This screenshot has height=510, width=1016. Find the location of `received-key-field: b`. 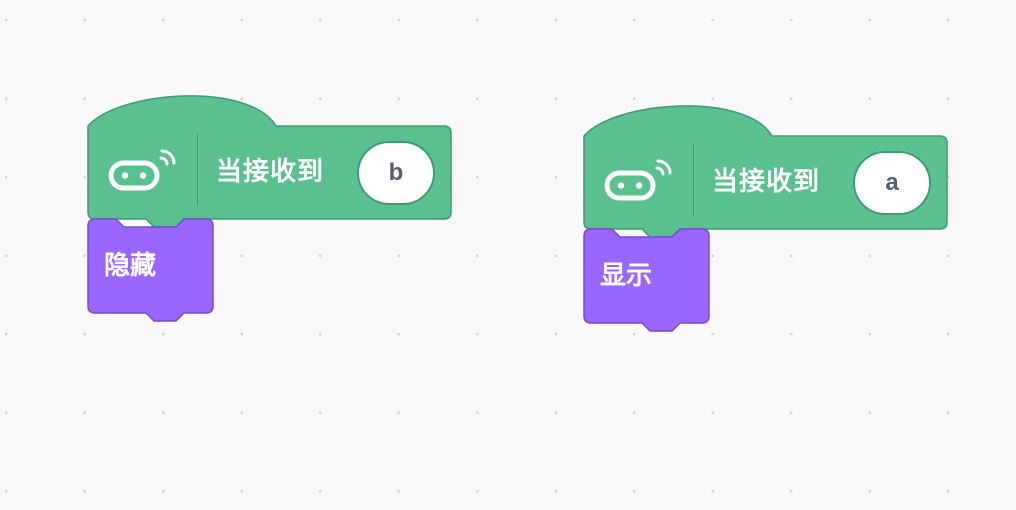

received-key-field: b is located at coordinates (396, 173).